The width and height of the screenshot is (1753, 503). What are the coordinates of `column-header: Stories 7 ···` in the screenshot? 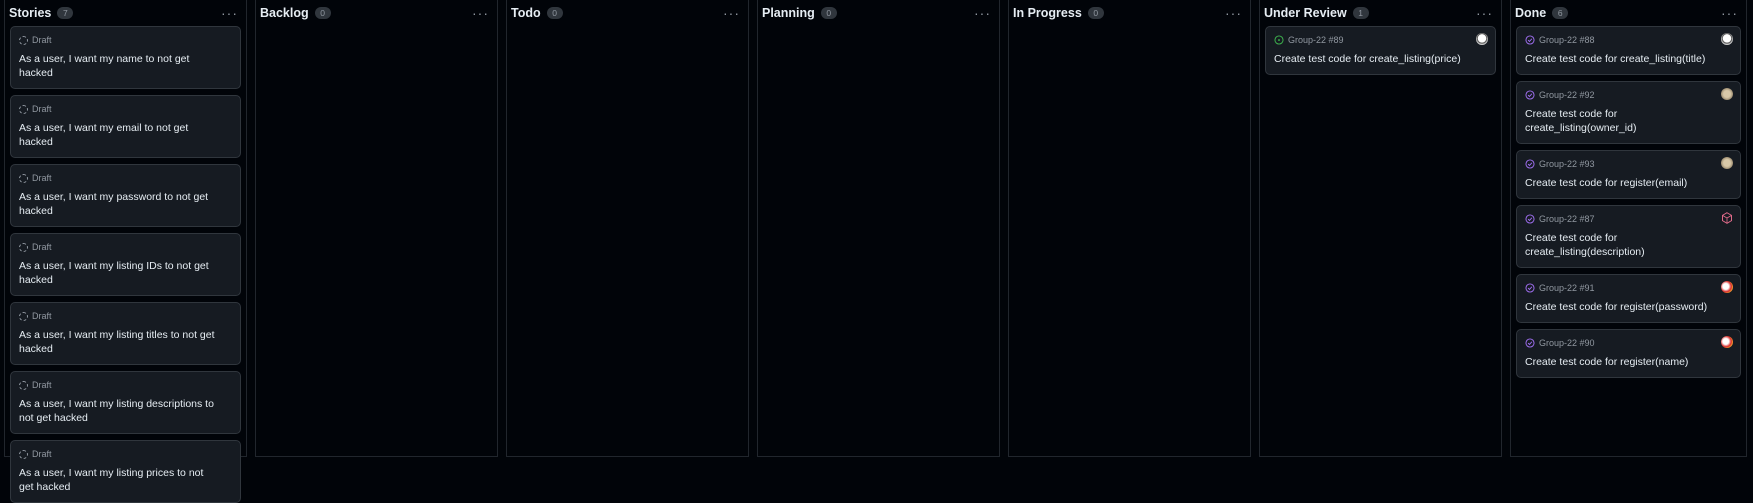 It's located at (125, 13).